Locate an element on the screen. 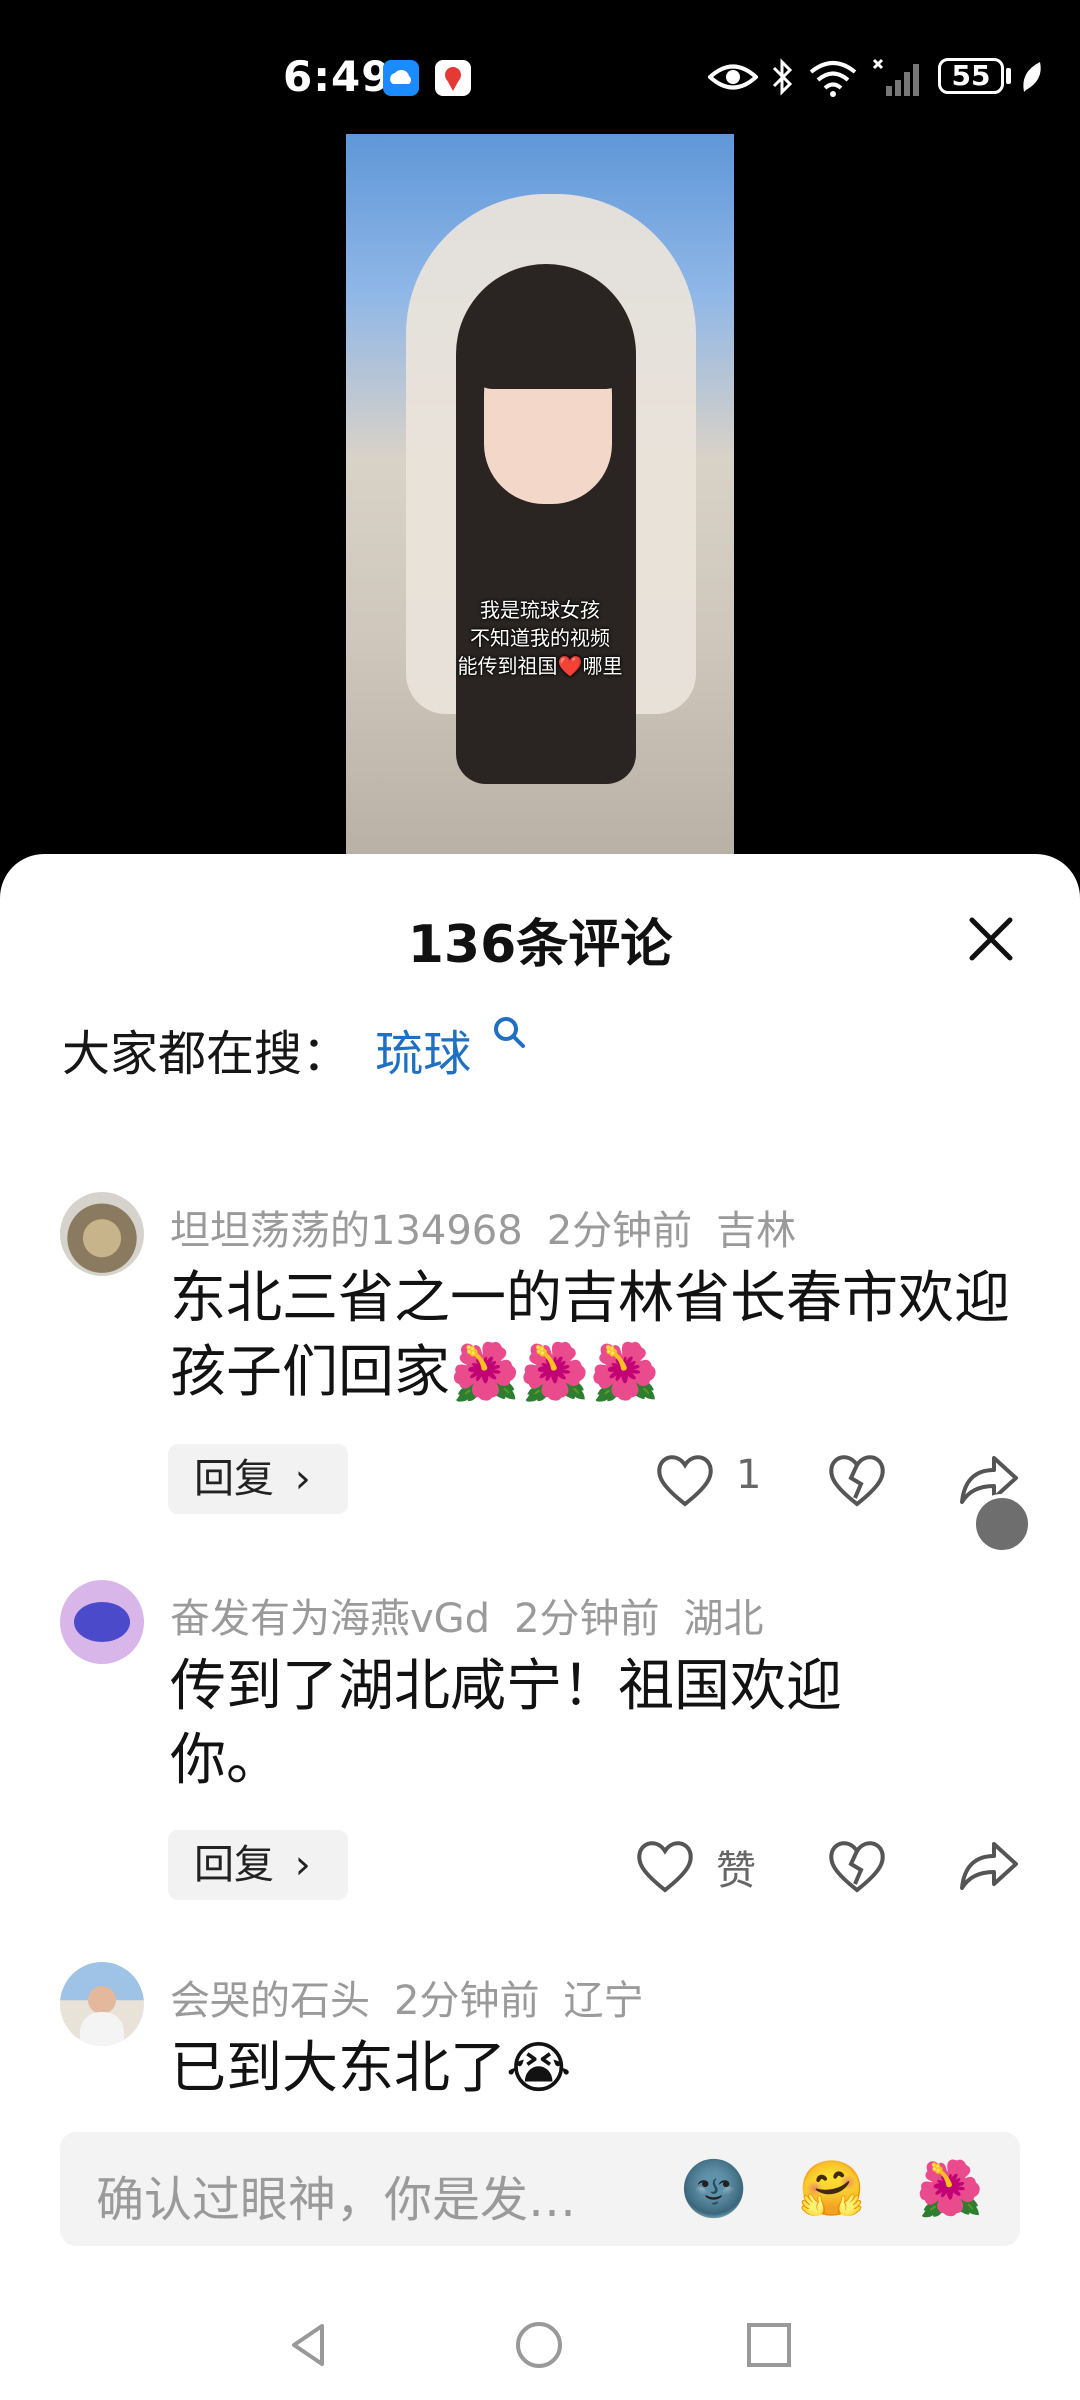 This screenshot has width=1080, height=2400. floating-ball is located at coordinates (1002, 1524).